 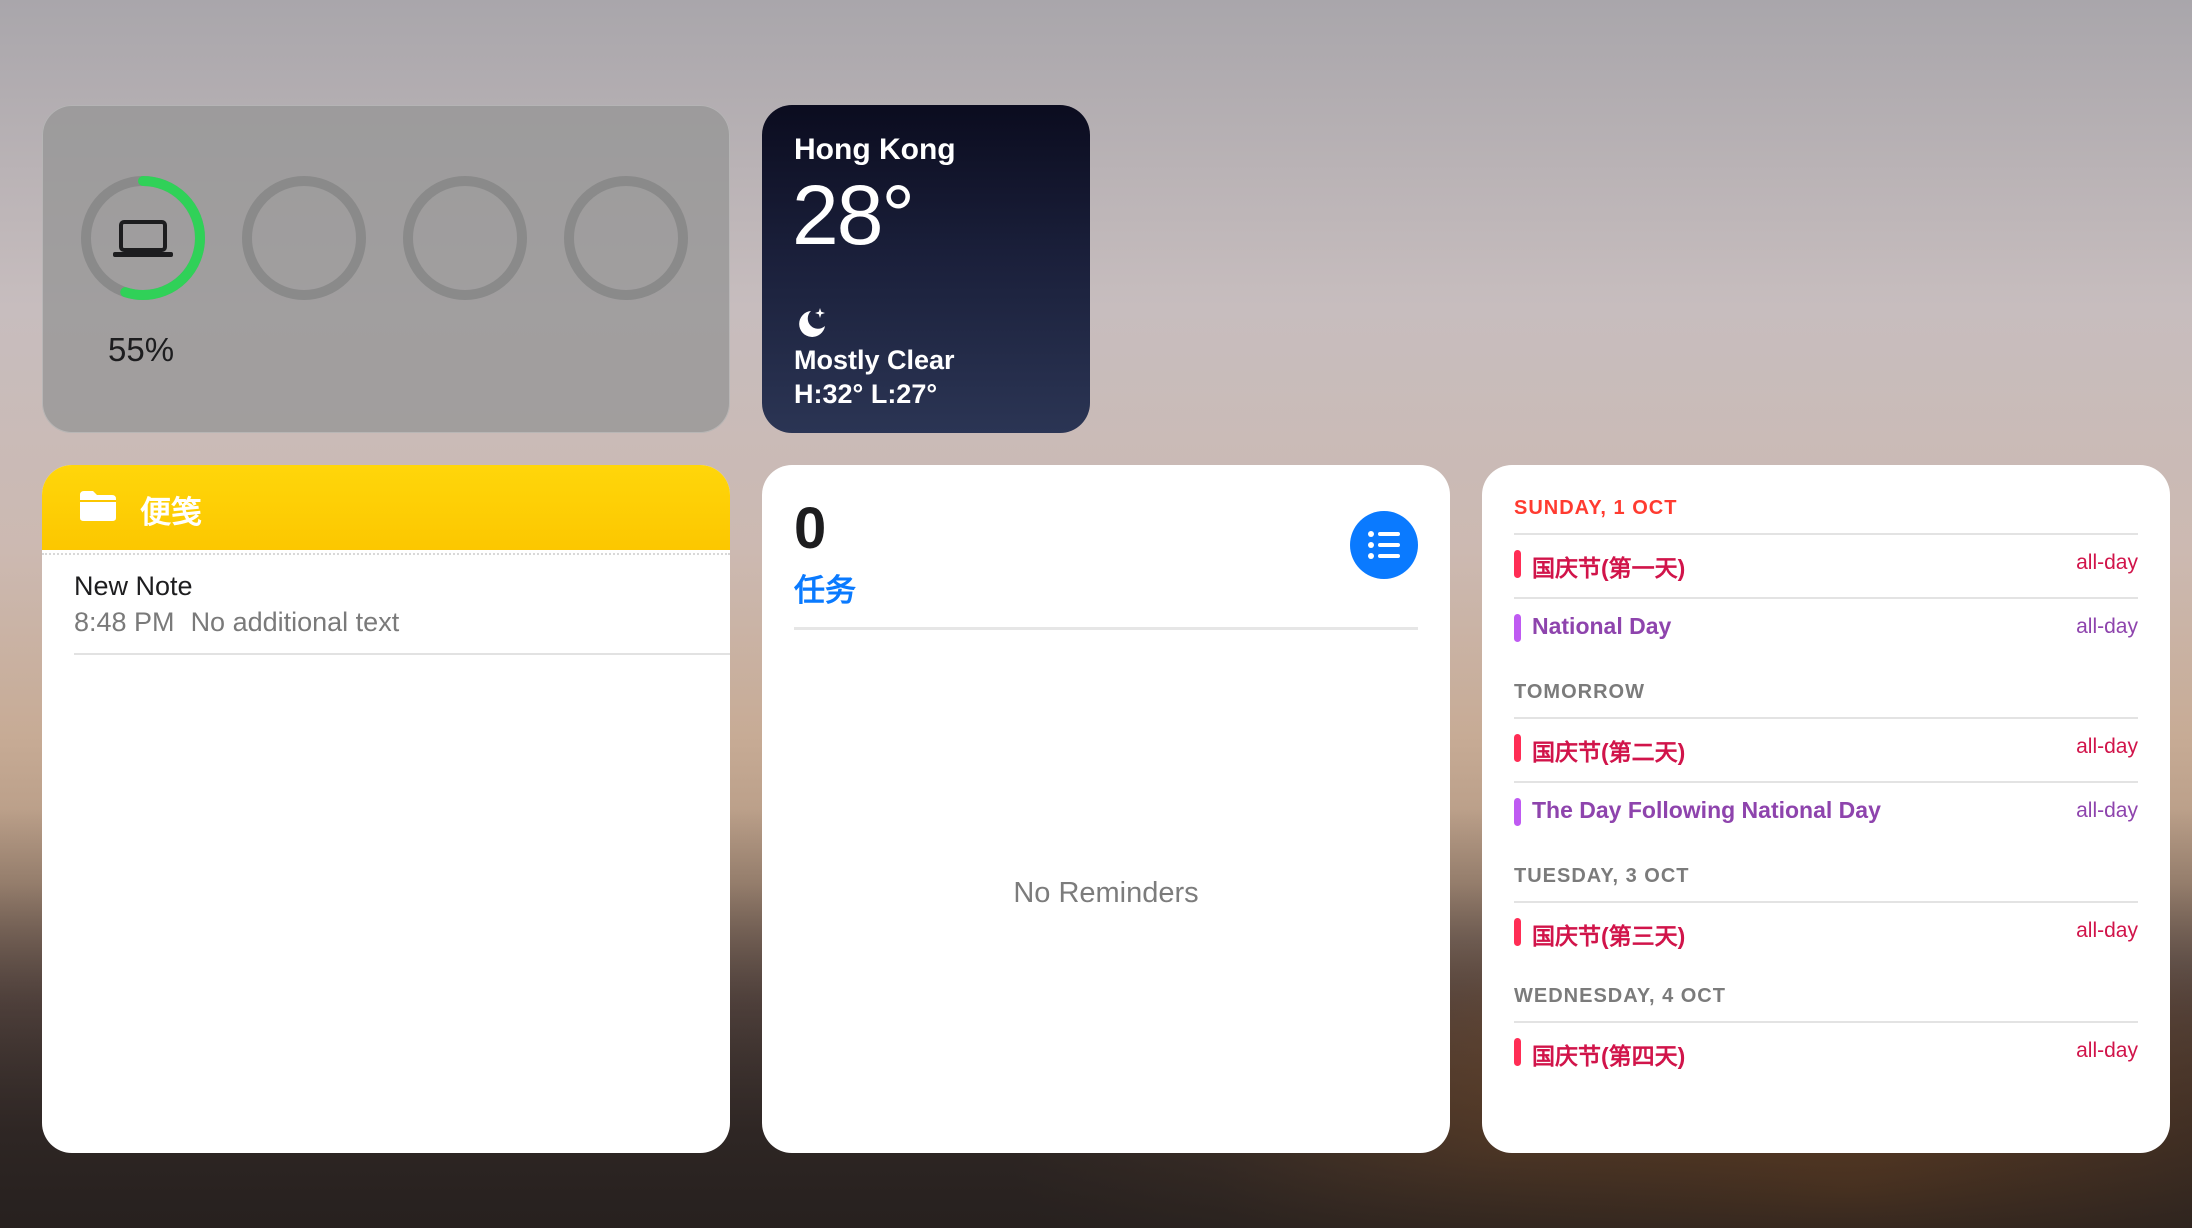 I want to click on calendar-event-title: 国庆节(第一天), so click(x=1609, y=568).